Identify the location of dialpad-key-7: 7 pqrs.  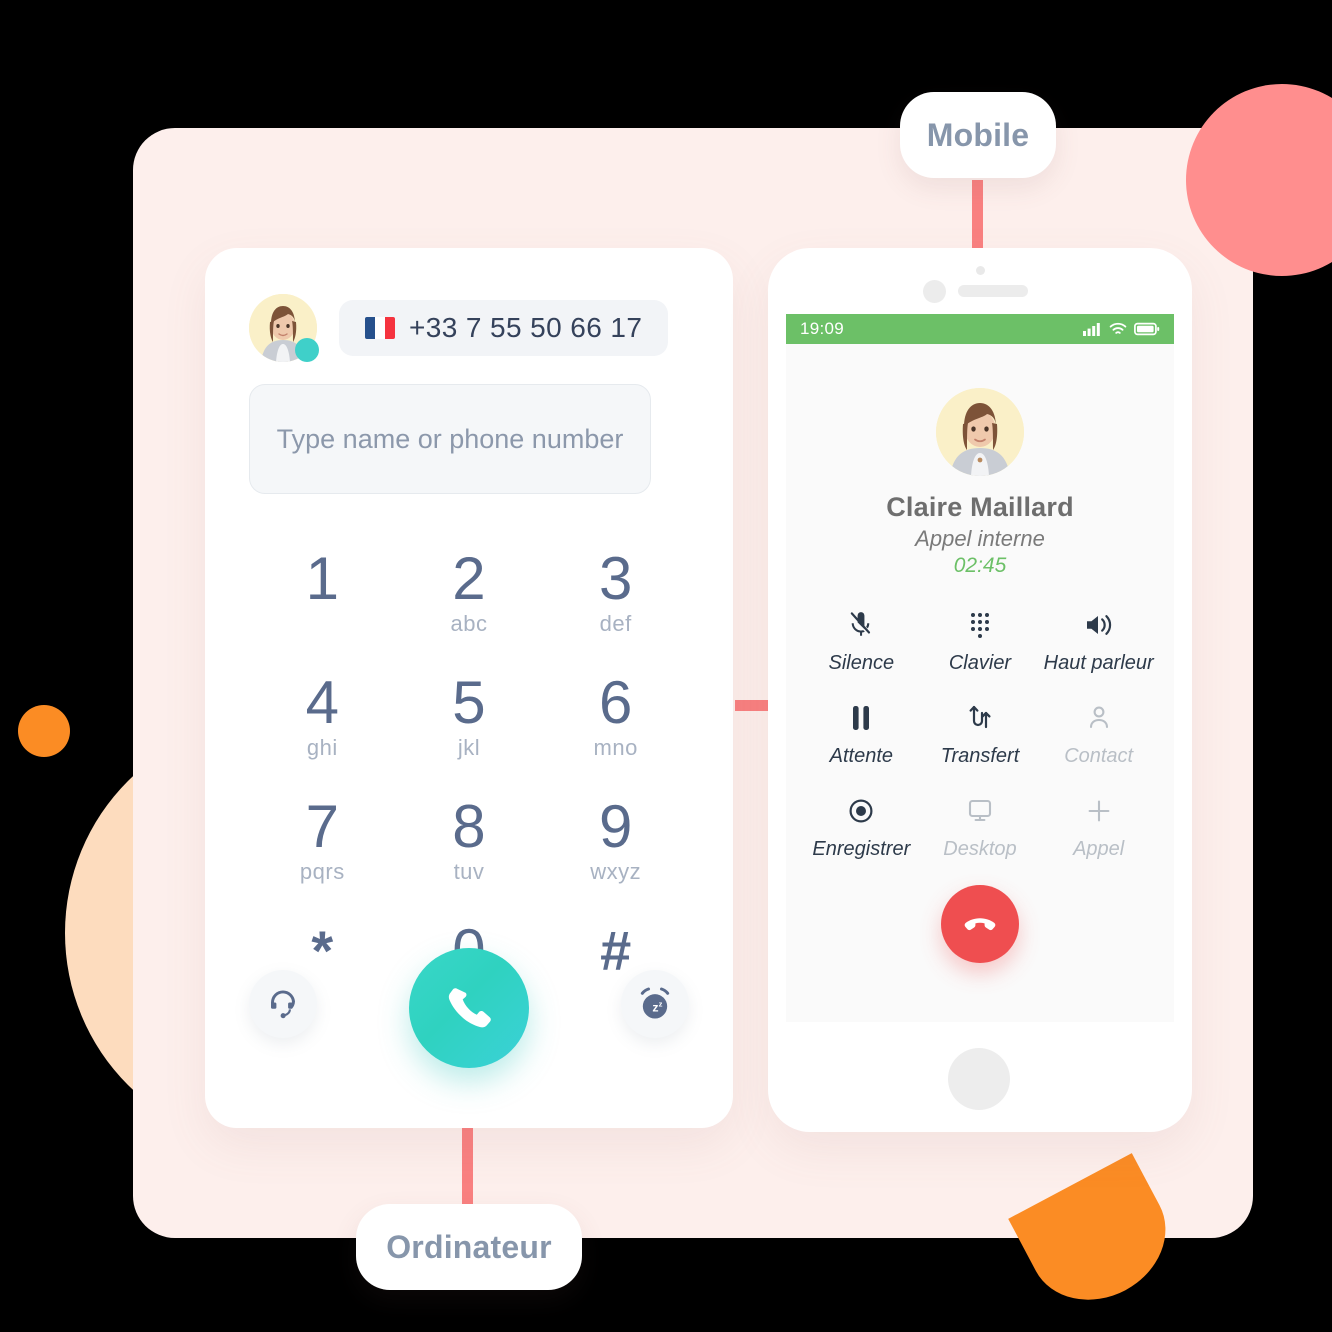
(322, 845).